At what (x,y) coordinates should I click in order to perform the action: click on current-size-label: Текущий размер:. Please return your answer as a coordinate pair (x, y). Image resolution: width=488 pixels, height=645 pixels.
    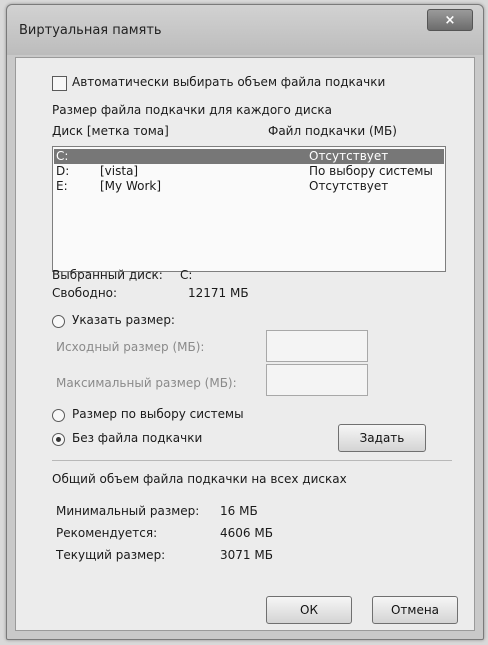
    Looking at the image, I should click on (111, 555).